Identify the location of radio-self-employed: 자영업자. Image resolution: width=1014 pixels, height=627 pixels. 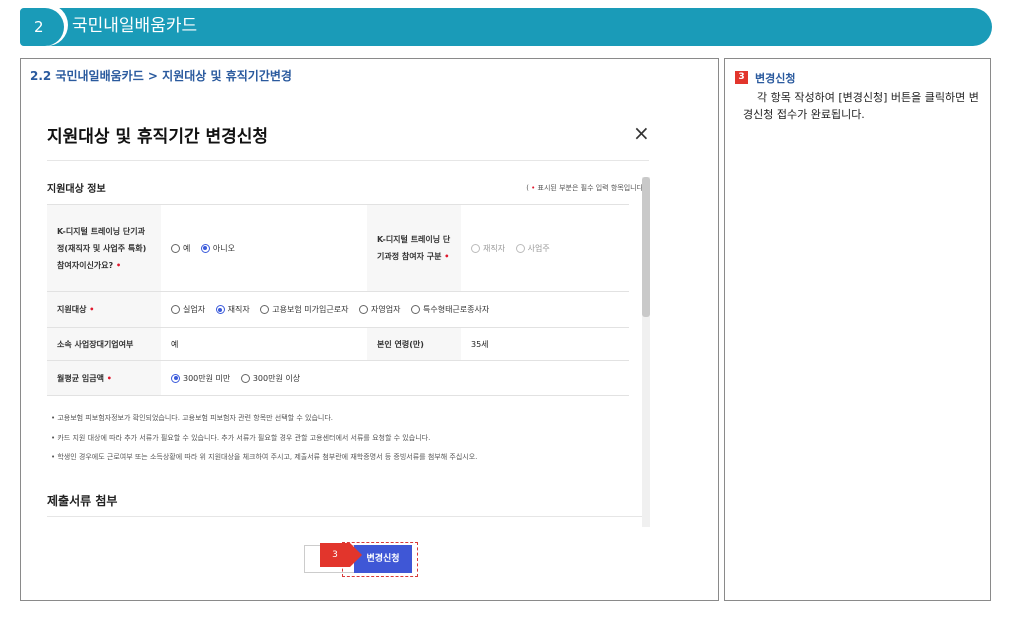
(379, 309).